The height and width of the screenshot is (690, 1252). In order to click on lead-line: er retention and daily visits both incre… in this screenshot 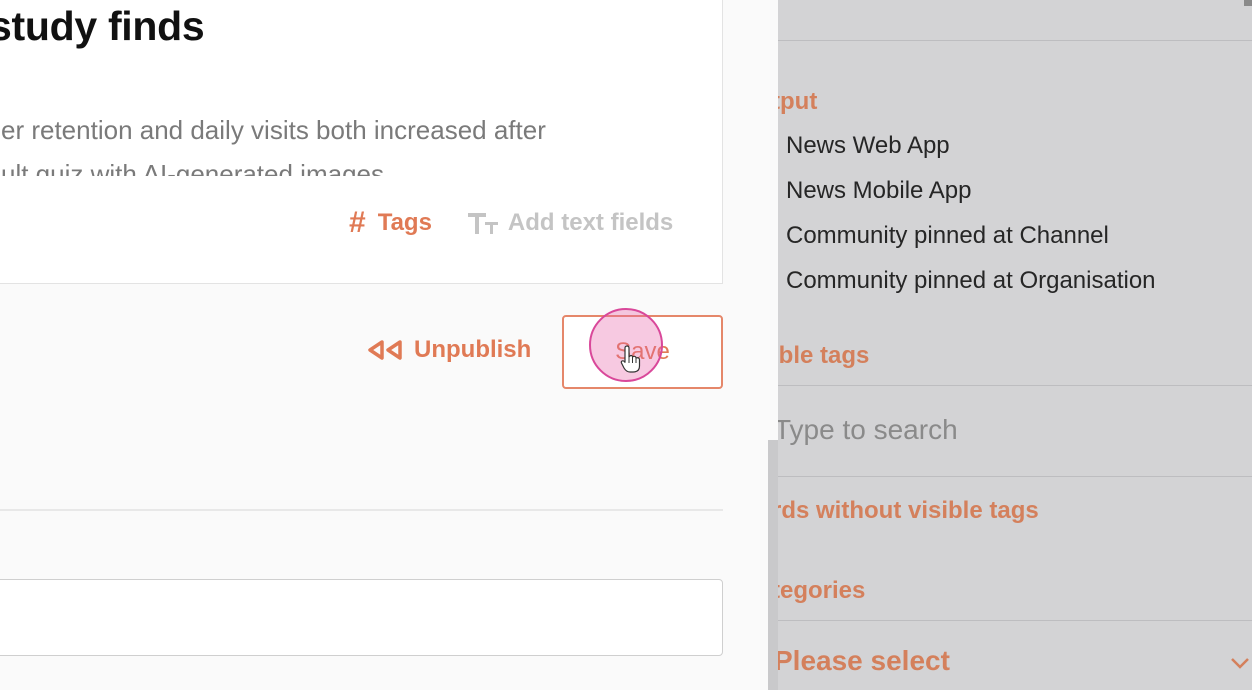, I will do `click(273, 130)`.